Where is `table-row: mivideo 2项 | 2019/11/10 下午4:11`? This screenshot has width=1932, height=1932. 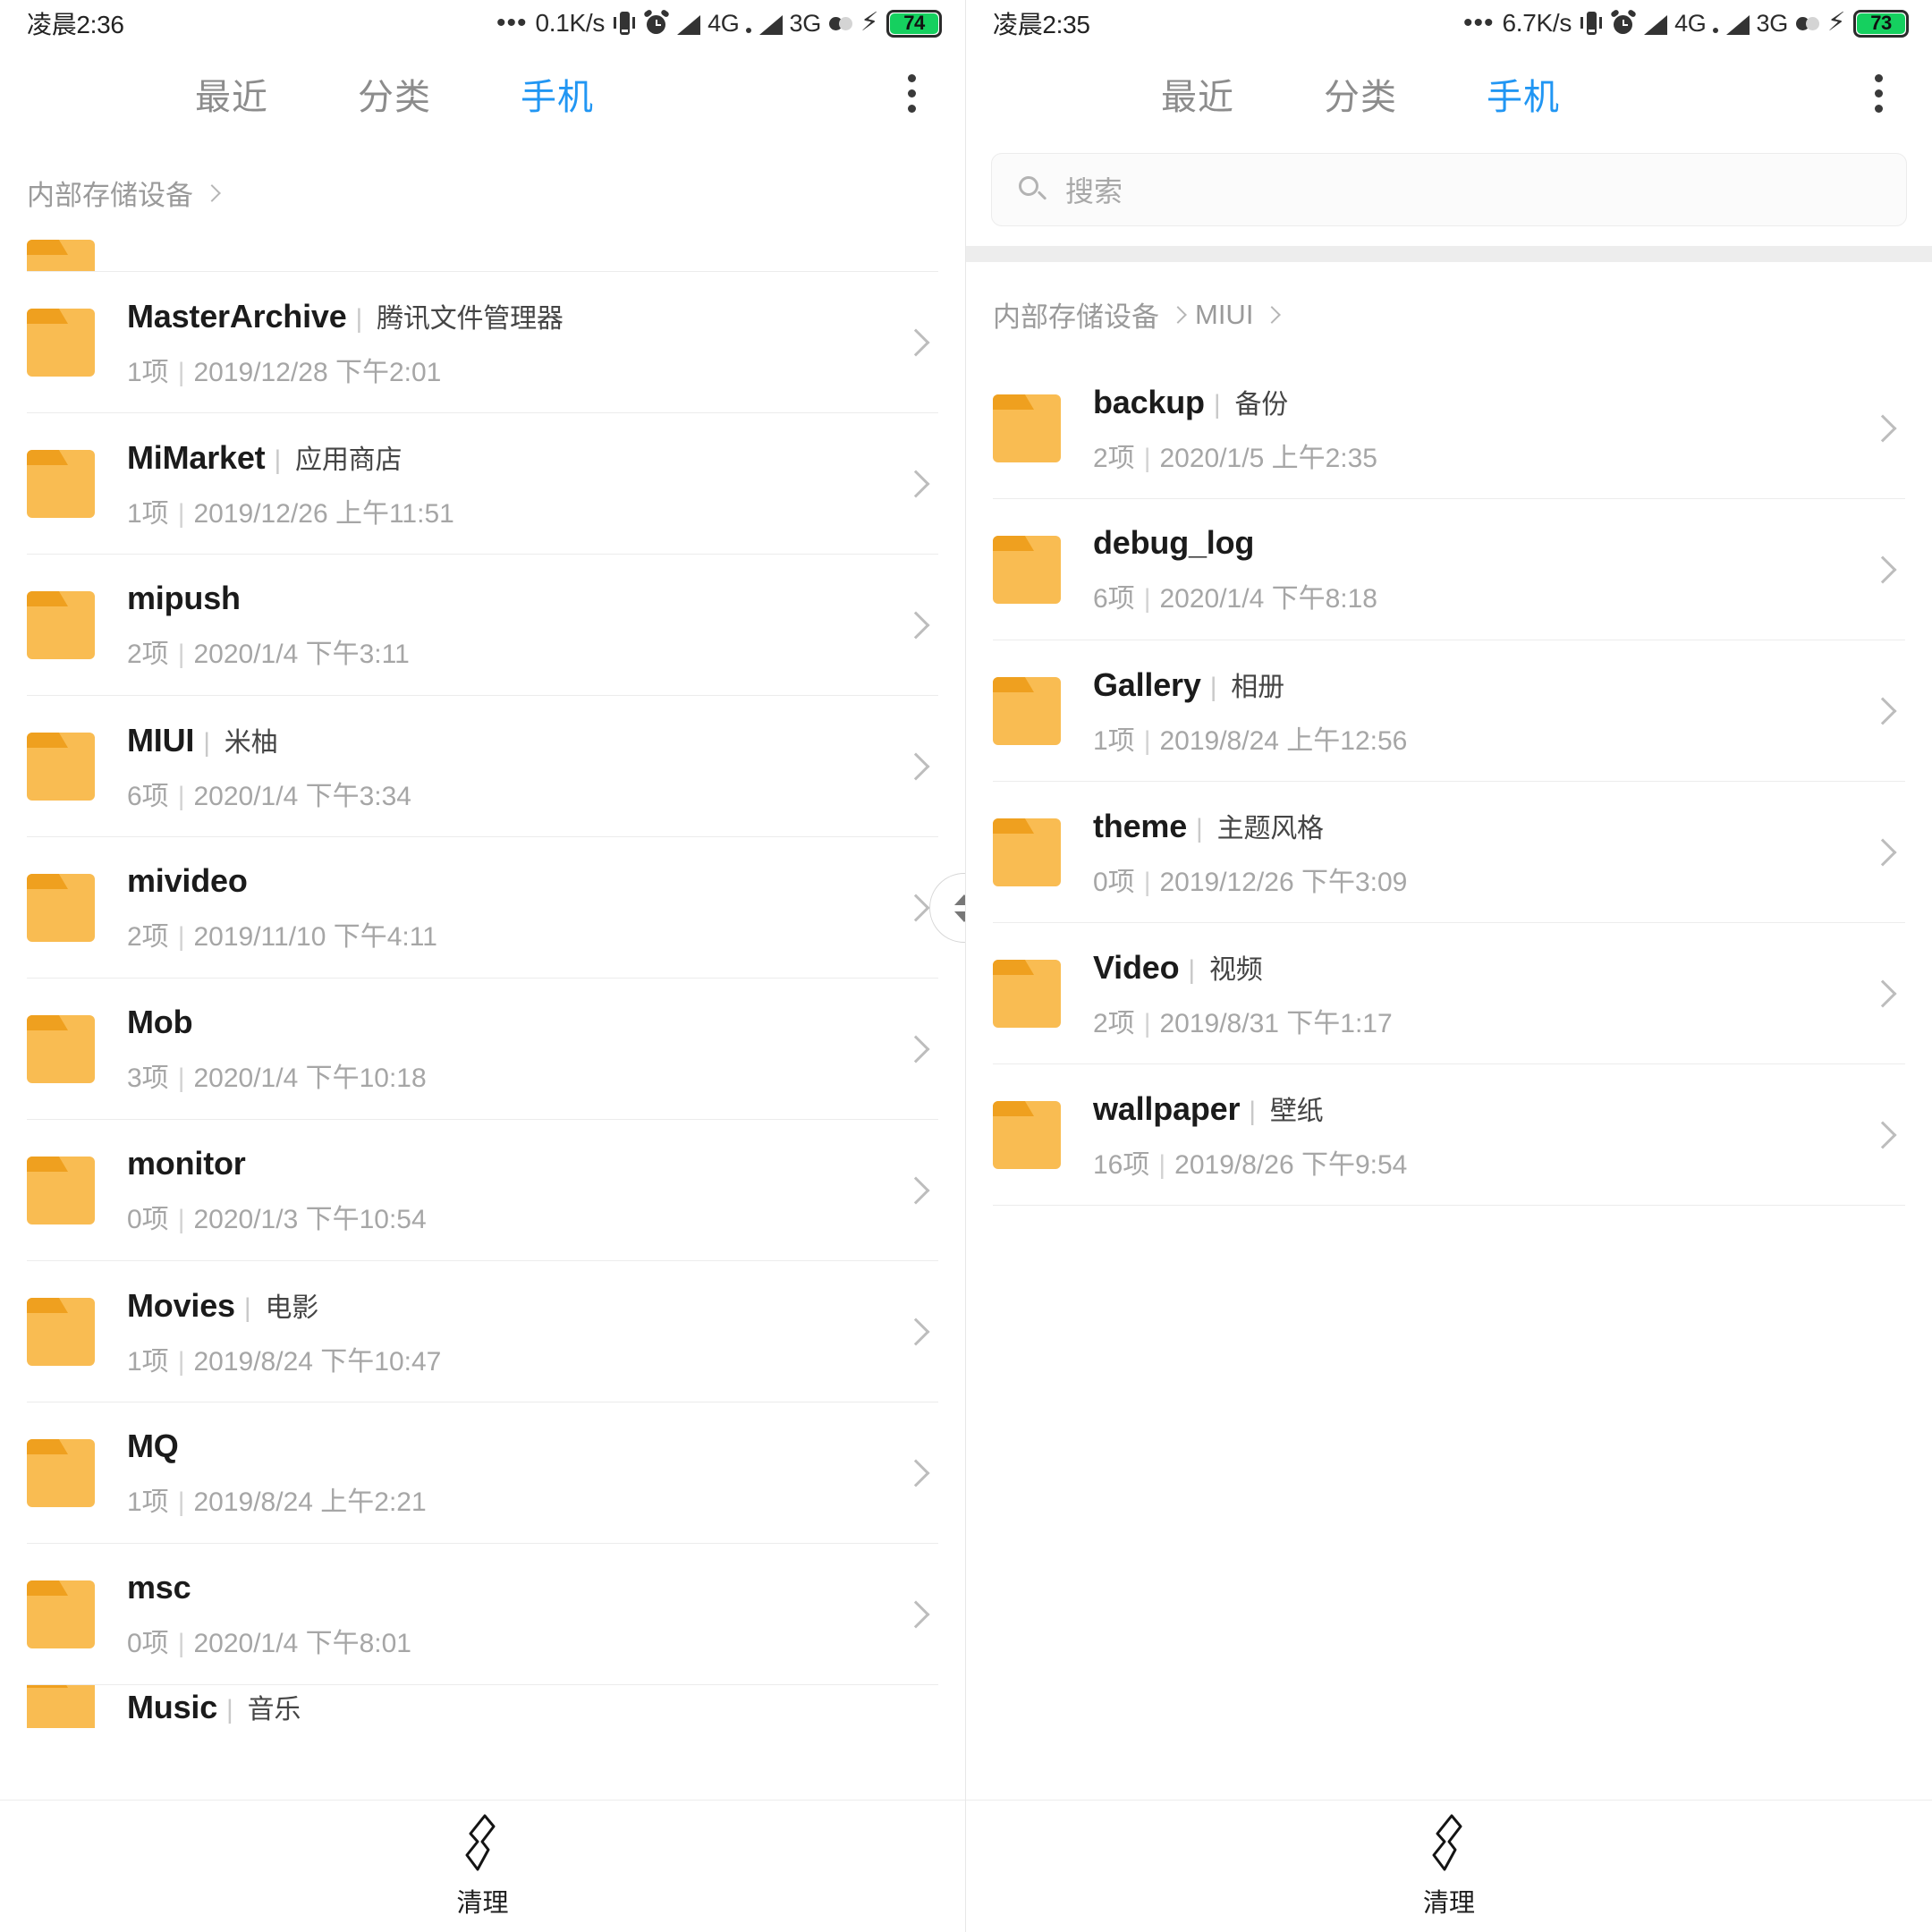 table-row: mivideo 2项 | 2019/11/10 下午4:11 is located at coordinates (482, 908).